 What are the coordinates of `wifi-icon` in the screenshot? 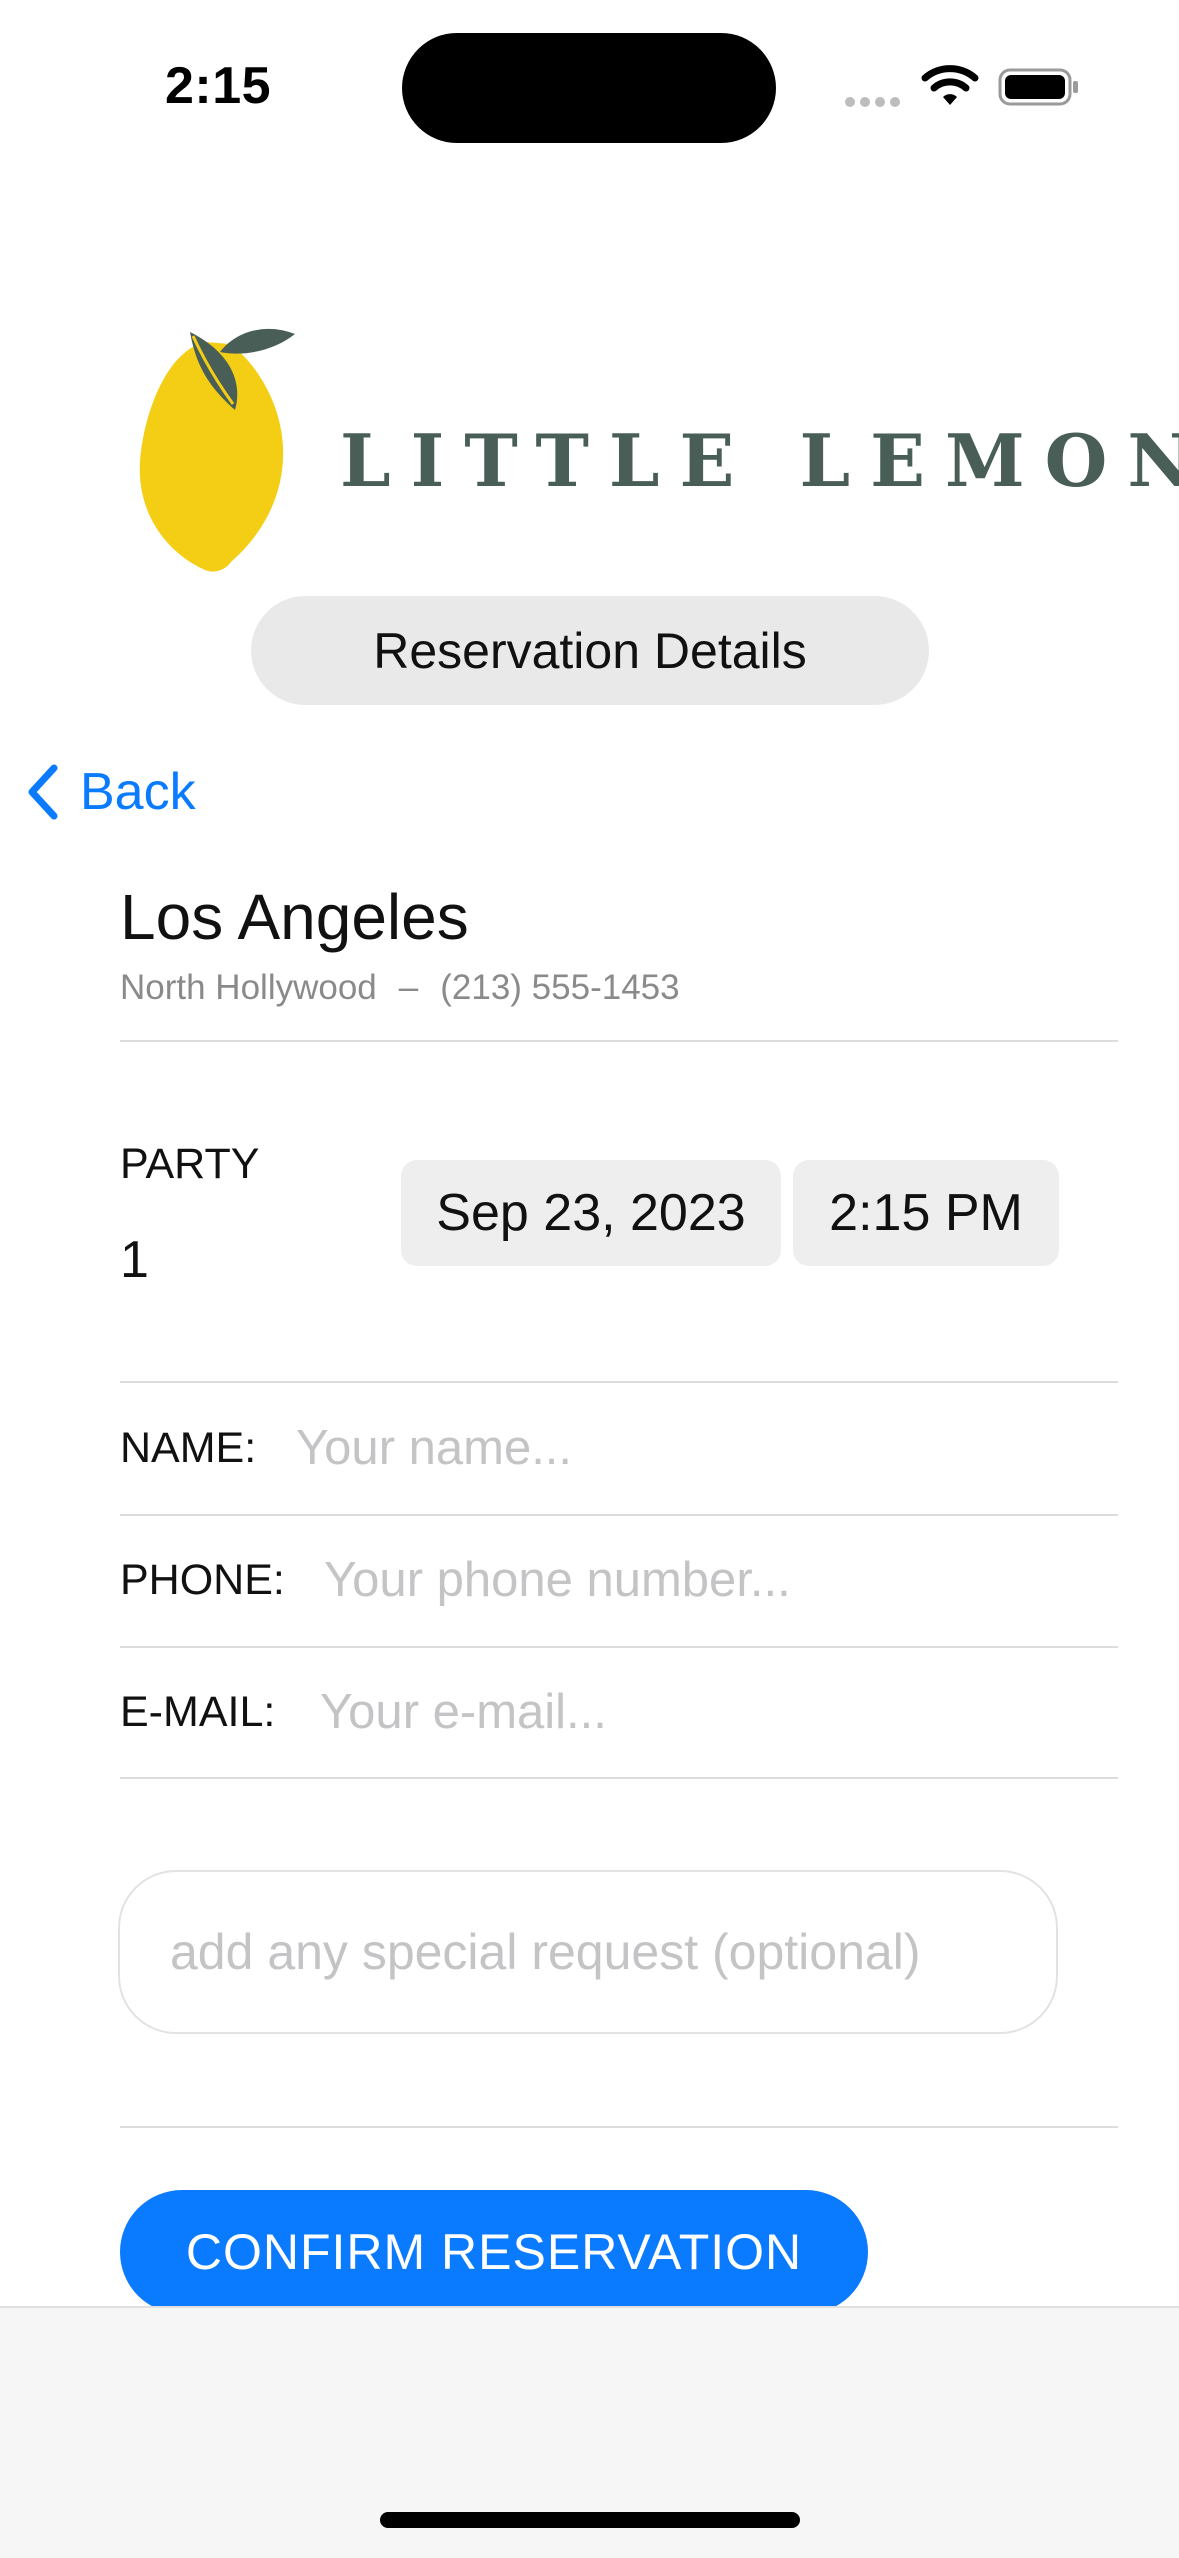 It's located at (950, 85).